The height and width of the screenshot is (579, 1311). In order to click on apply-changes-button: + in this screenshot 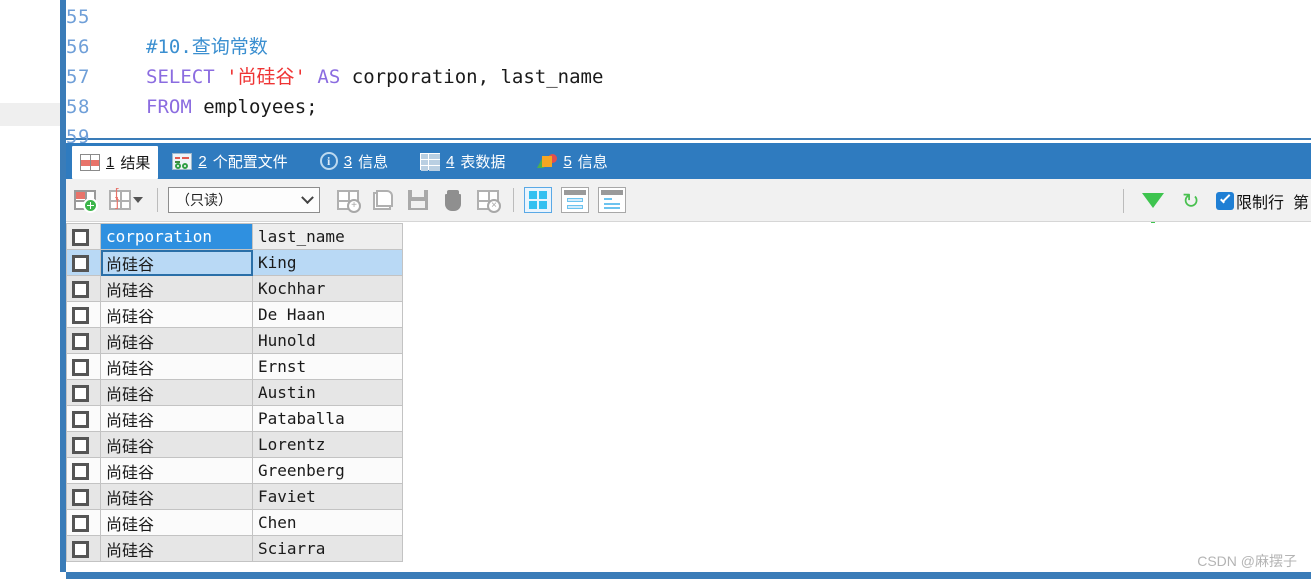, I will do `click(348, 200)`.